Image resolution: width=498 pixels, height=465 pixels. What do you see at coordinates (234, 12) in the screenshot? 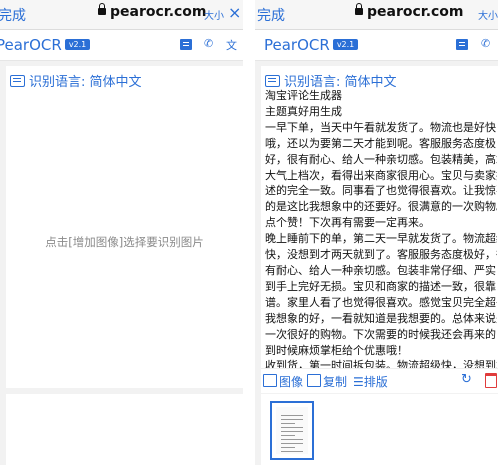
I see `close-icon: ×` at bounding box center [234, 12].